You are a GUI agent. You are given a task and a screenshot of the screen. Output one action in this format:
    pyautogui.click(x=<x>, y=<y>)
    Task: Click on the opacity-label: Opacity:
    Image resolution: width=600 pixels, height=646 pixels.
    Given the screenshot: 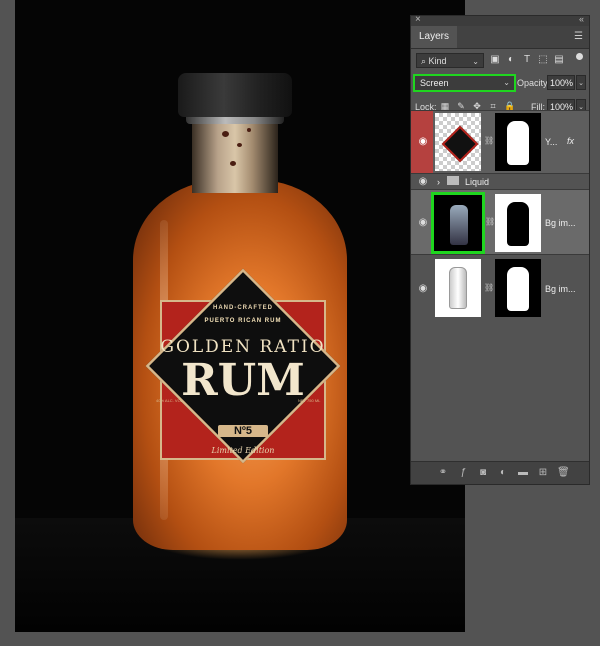 What is the action you would take?
    pyautogui.click(x=534, y=83)
    